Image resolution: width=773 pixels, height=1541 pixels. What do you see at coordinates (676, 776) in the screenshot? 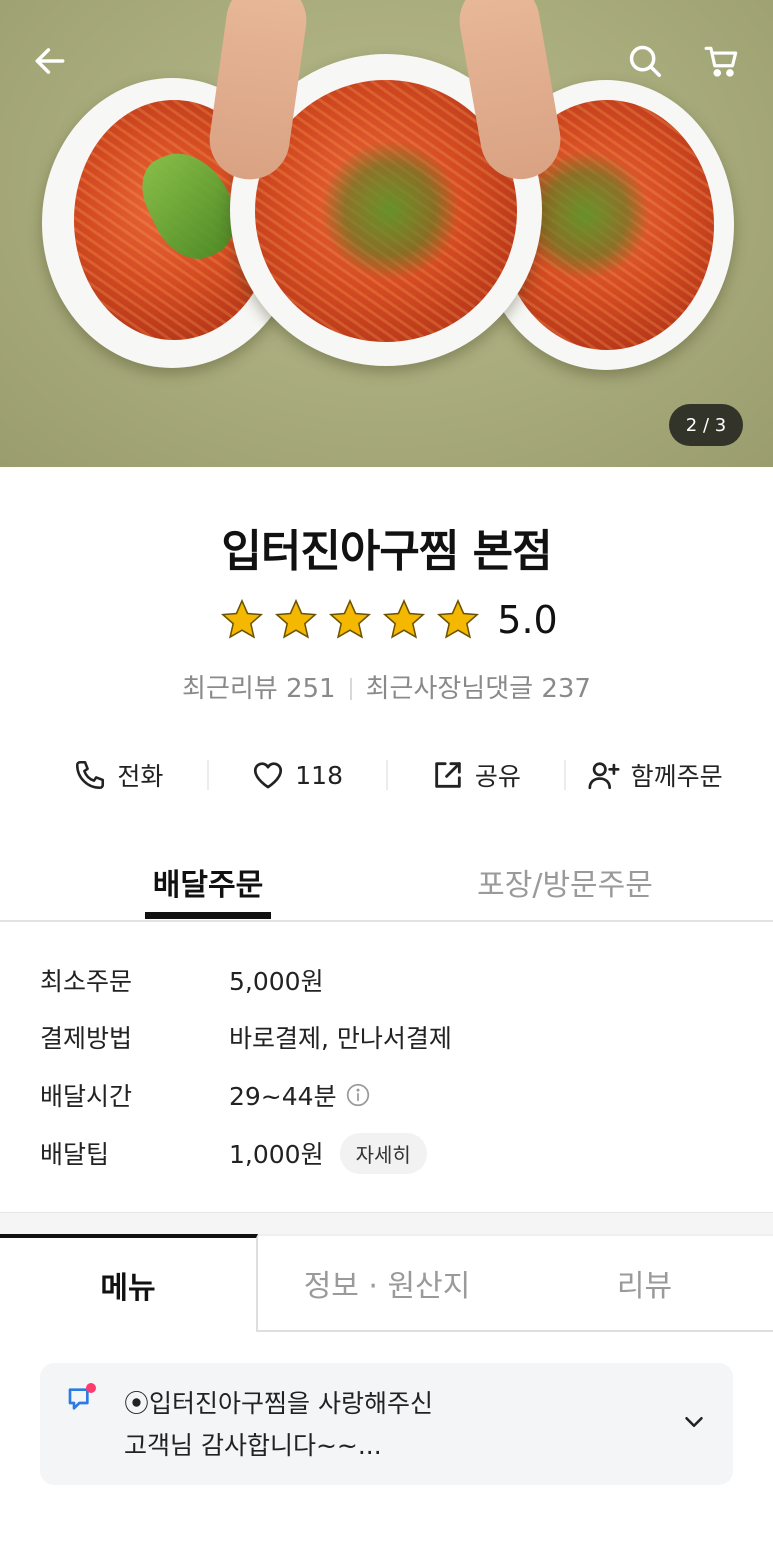
I see `group-order-label: 함께주문` at bounding box center [676, 776].